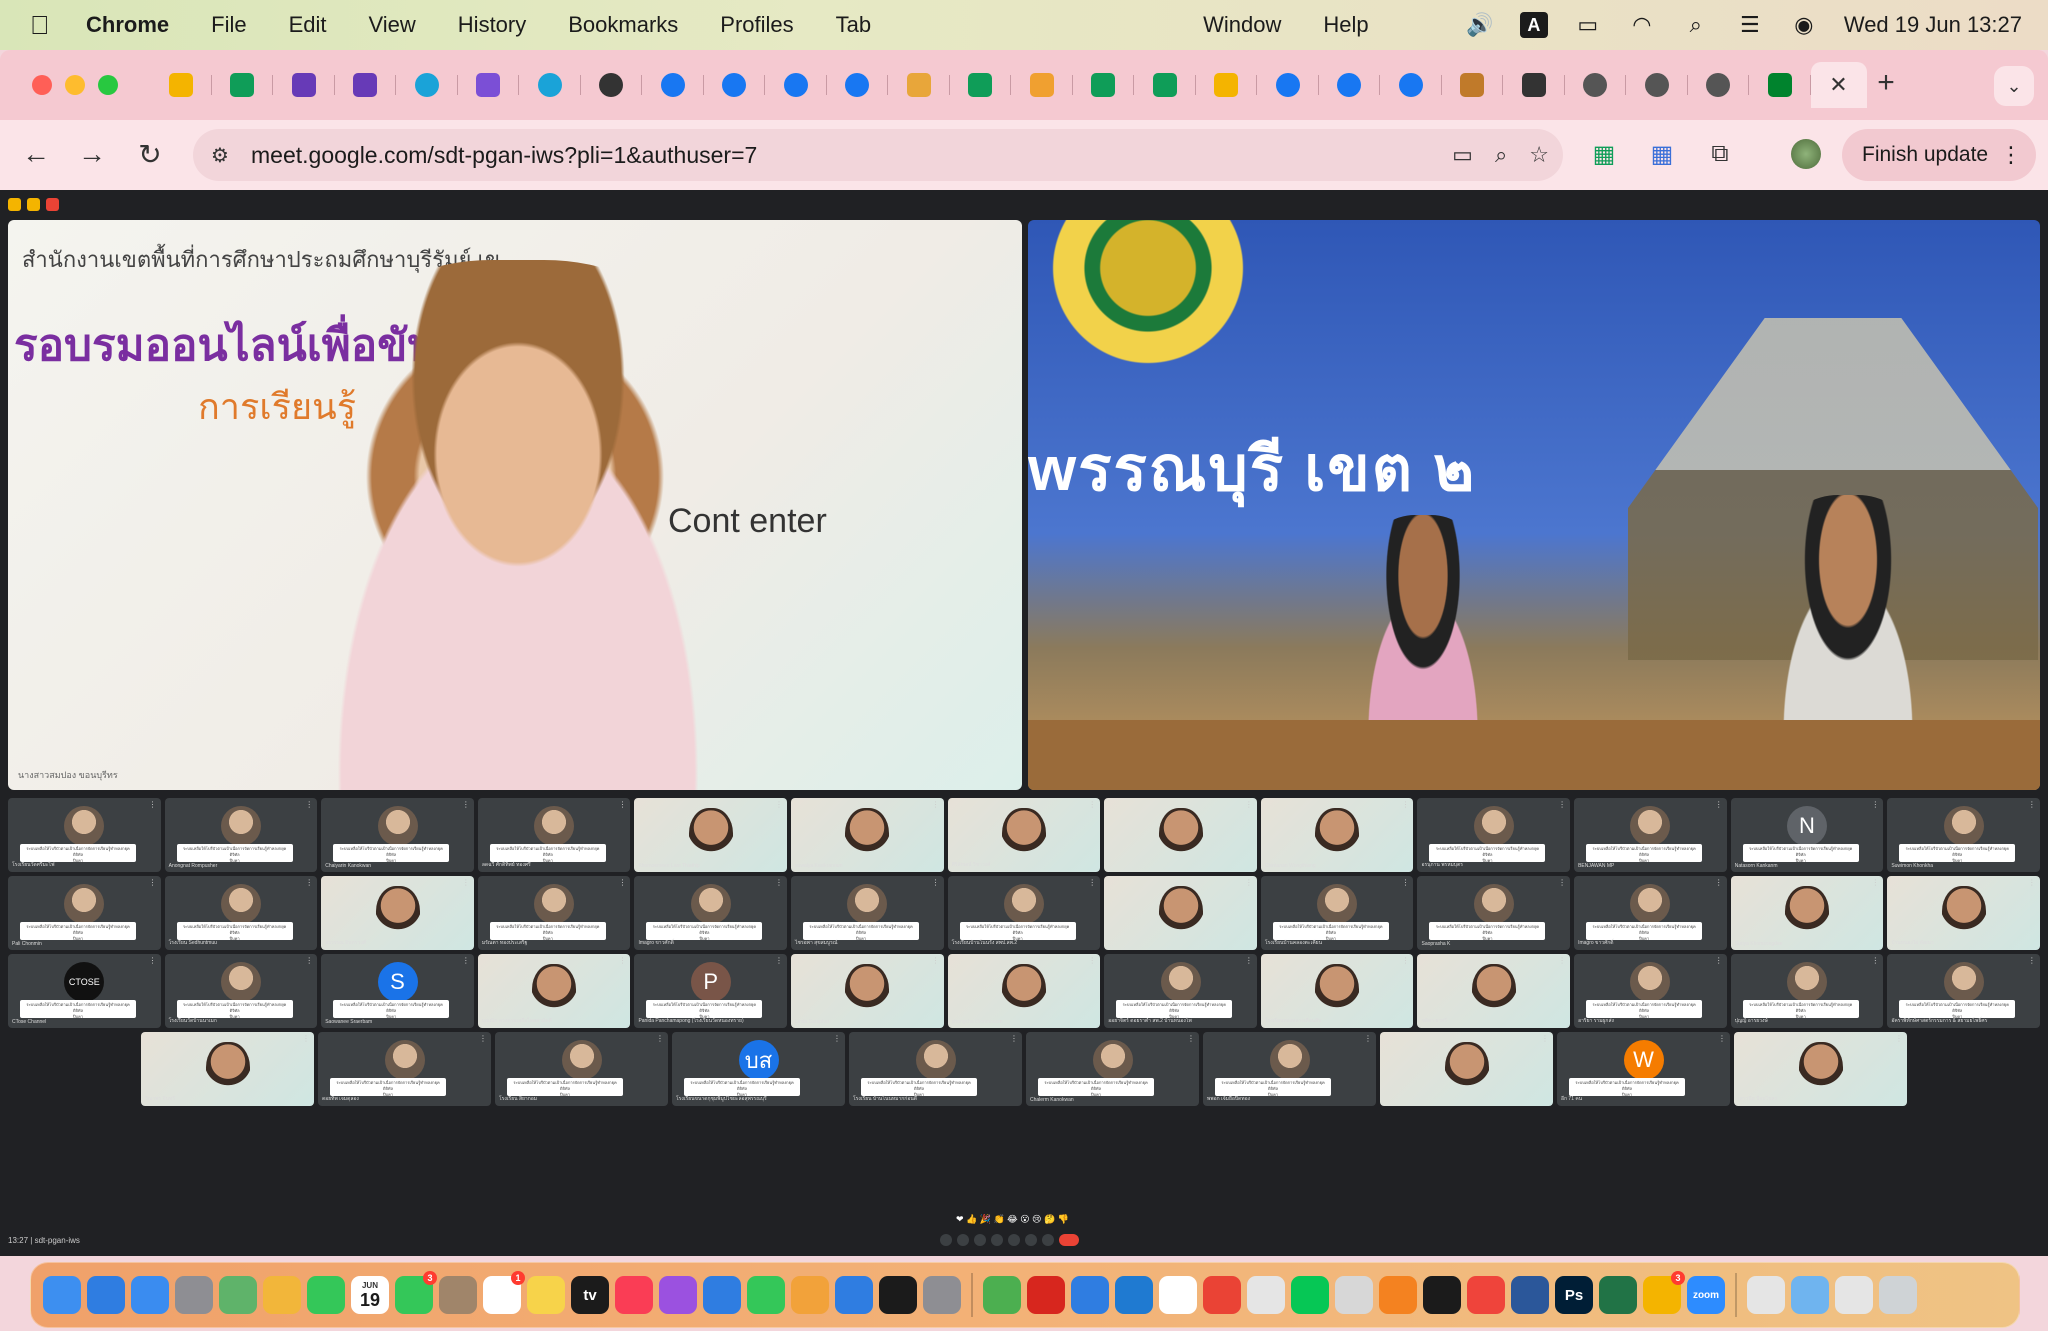 Image resolution: width=2048 pixels, height=1331 pixels. Describe the element at coordinates (127, 25) in the screenshot. I see `menu-app-chrome: Chrome` at that location.